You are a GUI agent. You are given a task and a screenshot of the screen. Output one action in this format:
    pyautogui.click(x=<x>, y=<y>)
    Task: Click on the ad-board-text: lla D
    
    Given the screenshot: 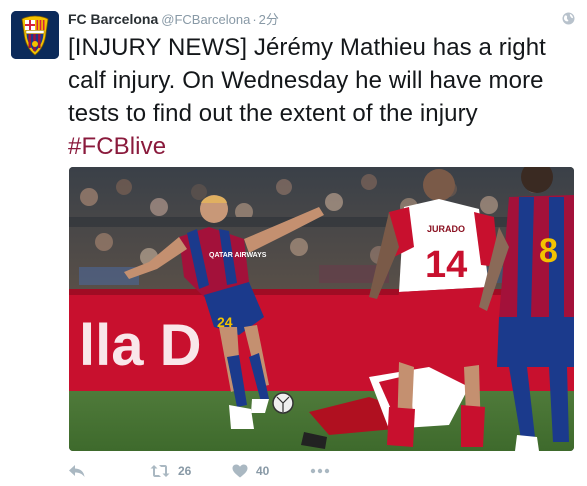 What is the action you would take?
    pyautogui.click(x=140, y=345)
    